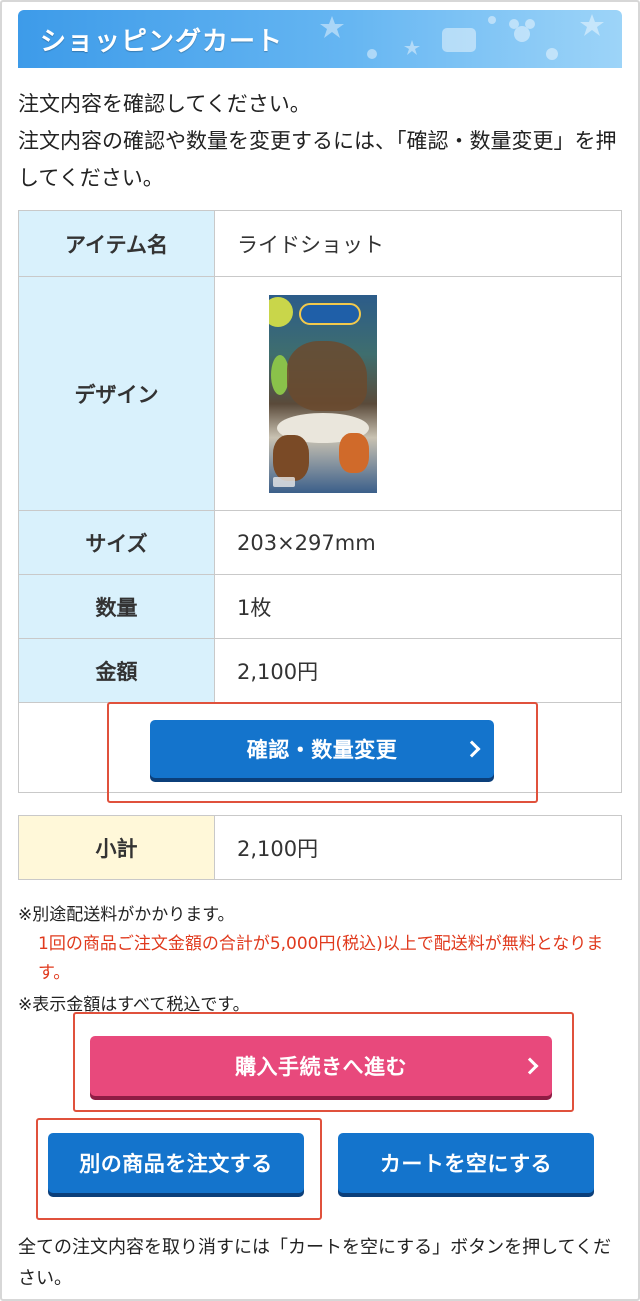 The height and width of the screenshot is (1301, 640). I want to click on table-row: サイズ 203×297mm, so click(320, 542).